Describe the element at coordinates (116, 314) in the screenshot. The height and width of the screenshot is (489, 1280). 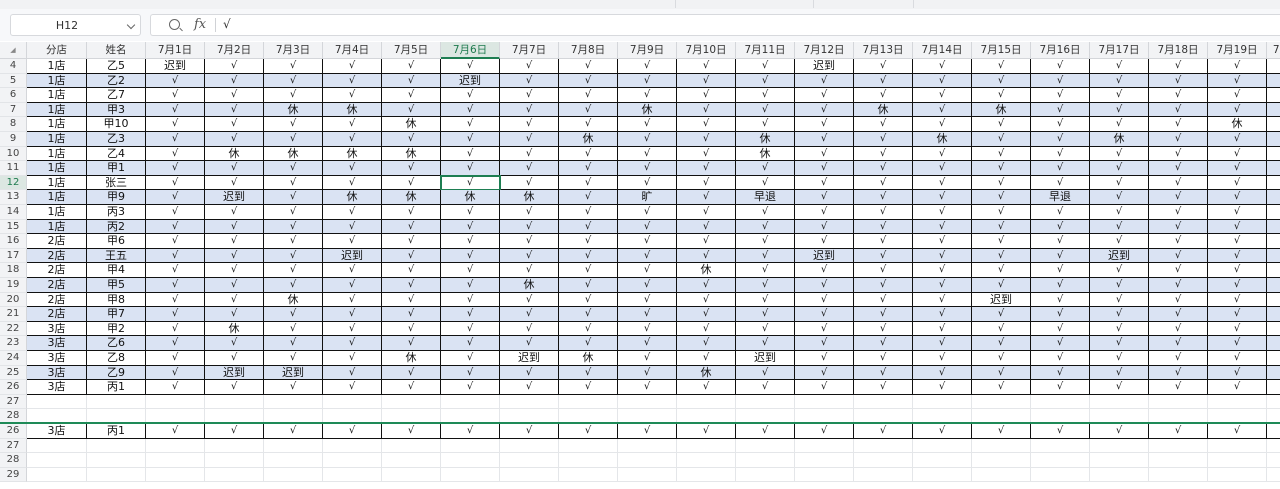
I see `name-cell: 甲7` at that location.